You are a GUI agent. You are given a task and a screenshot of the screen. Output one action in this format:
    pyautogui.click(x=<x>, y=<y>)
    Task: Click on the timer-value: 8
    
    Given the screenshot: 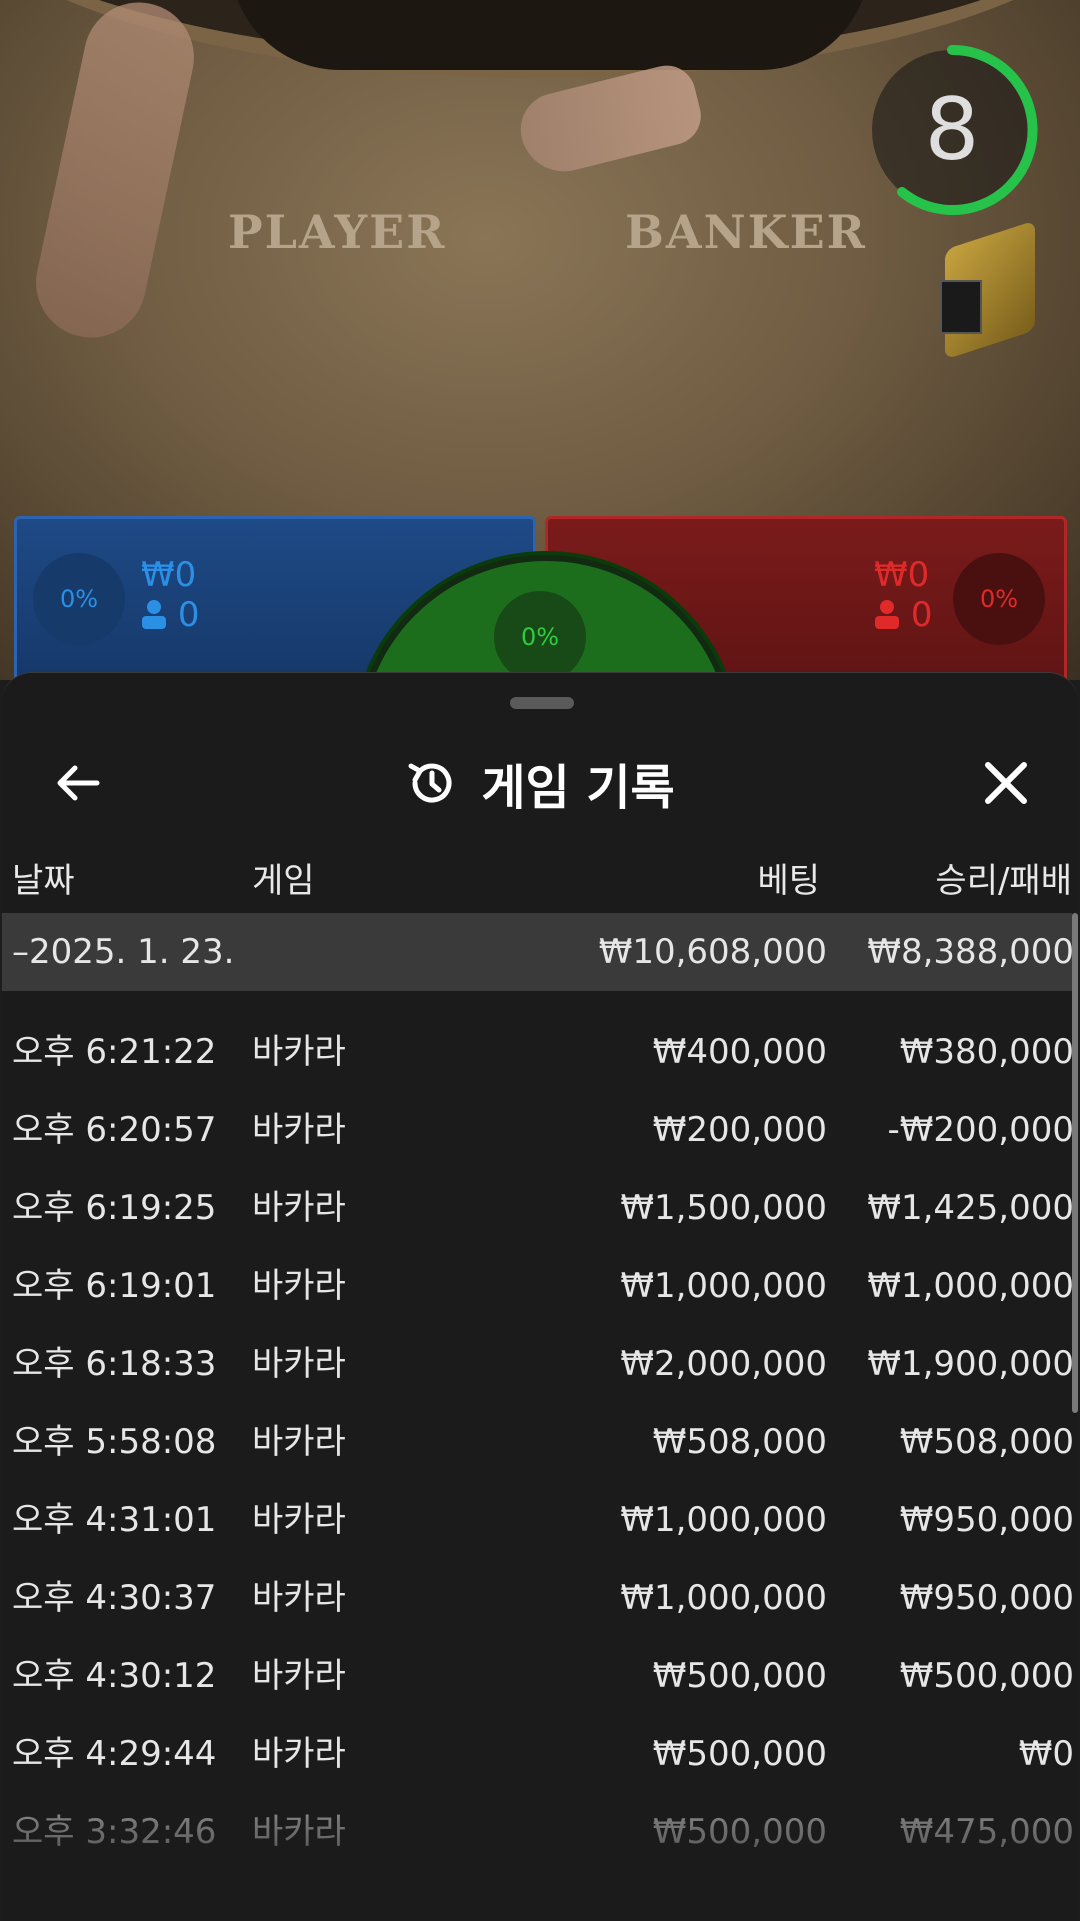 What is the action you would take?
    pyautogui.click(x=952, y=130)
    